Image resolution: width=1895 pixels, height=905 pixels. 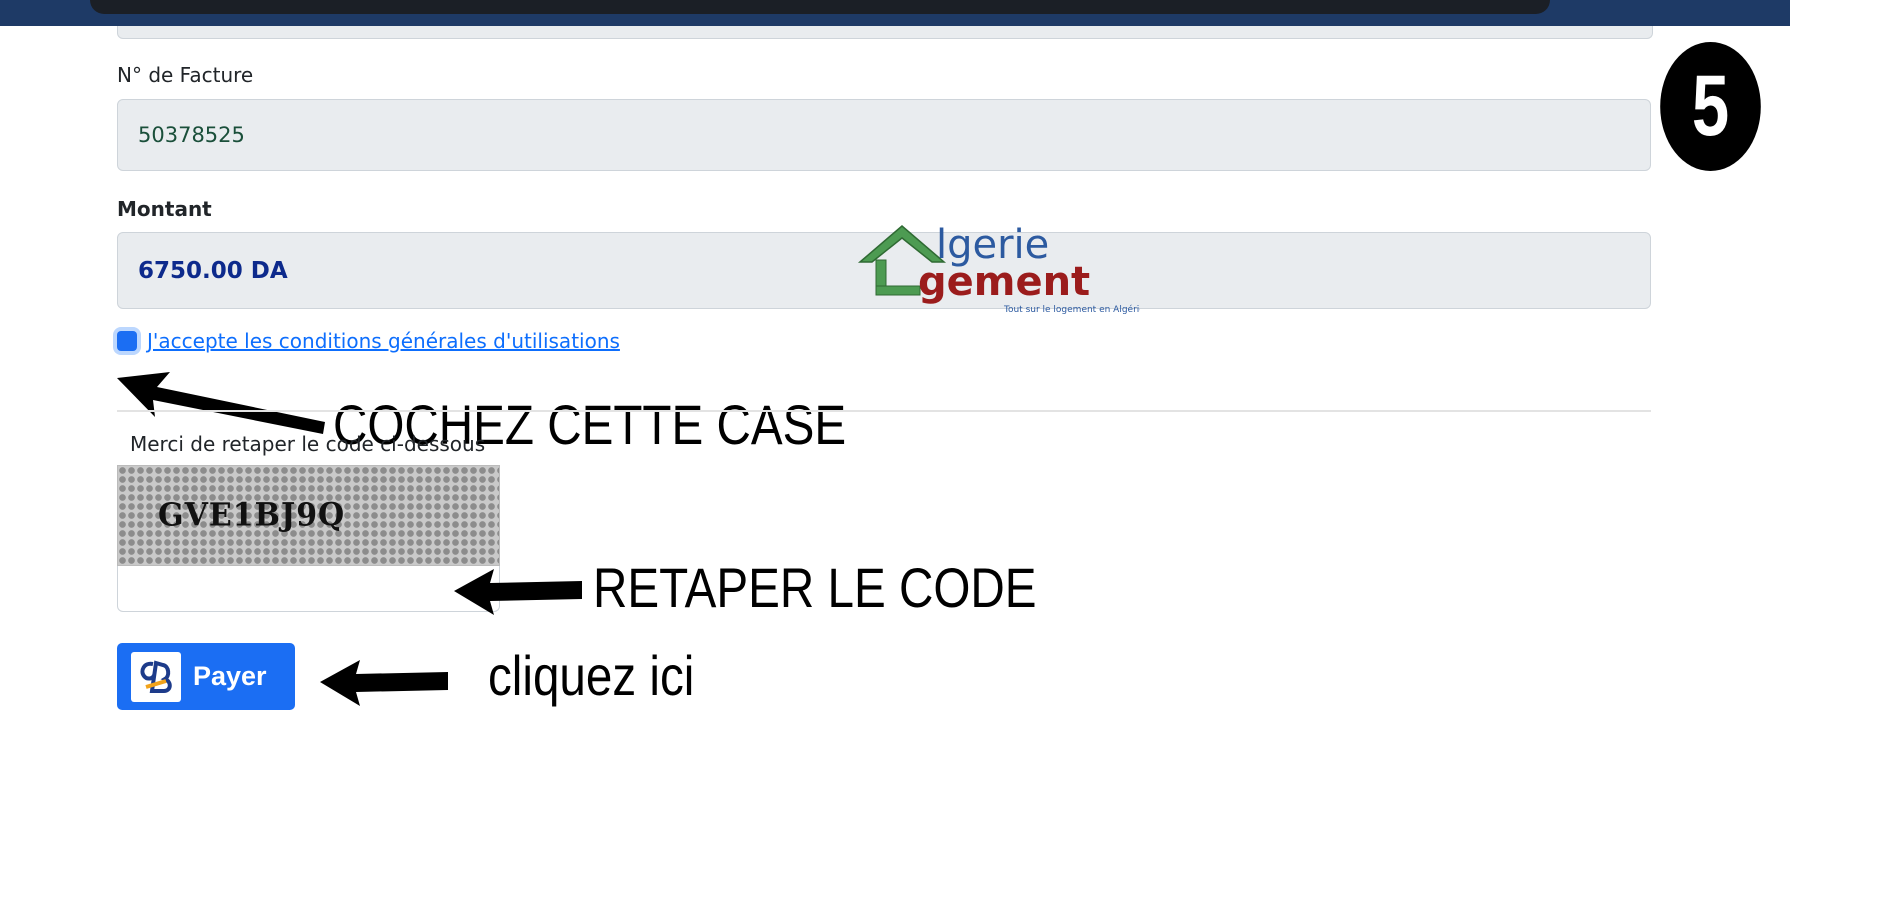 I want to click on captcha-label: Merci de retaper le code ci-dessous, so click(x=308, y=444).